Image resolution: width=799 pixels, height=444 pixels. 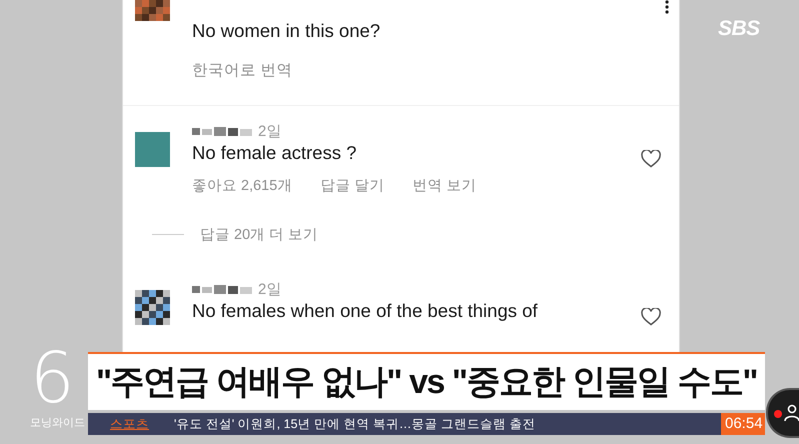 What do you see at coordinates (52, 378) in the screenshot?
I see `program-number: 6` at bounding box center [52, 378].